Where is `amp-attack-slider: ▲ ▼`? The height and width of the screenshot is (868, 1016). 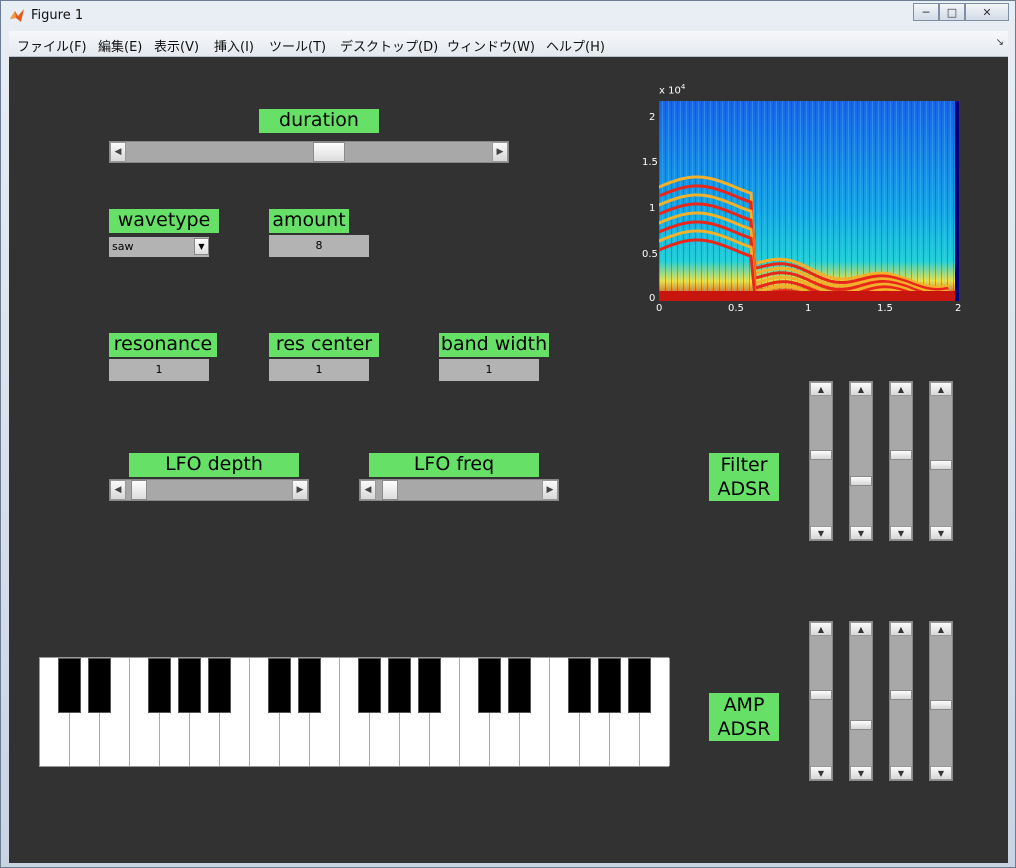
amp-attack-slider: ▲ ▼ is located at coordinates (821, 701).